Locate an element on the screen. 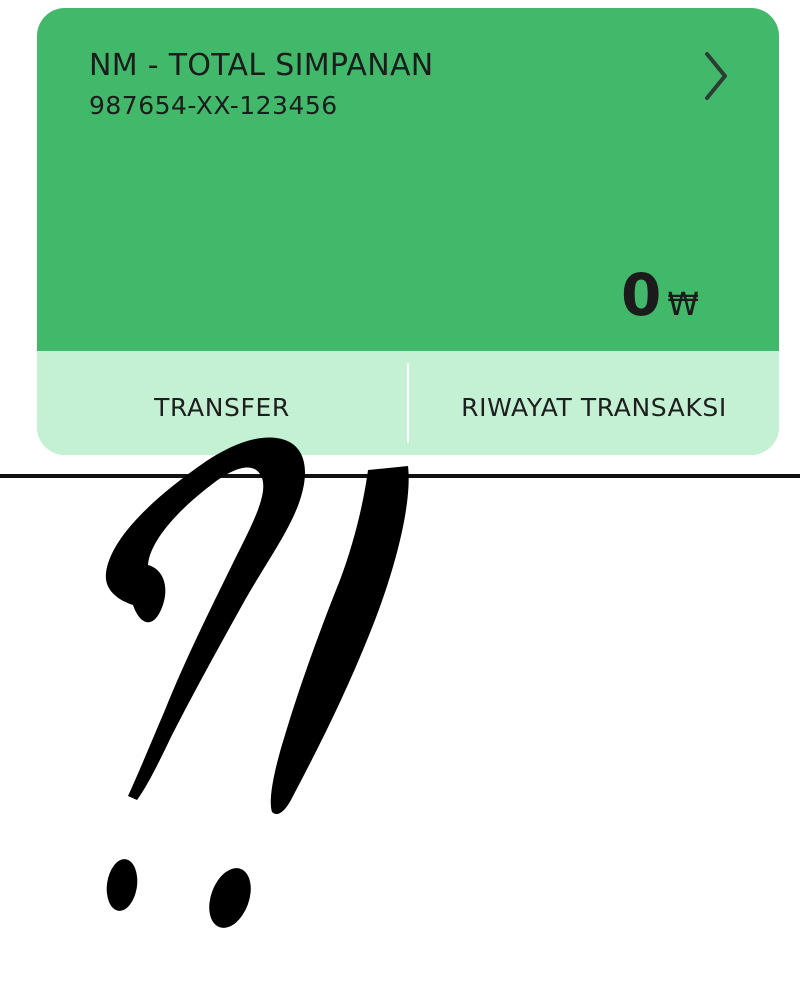 This screenshot has height=1000, width=800. card-actions: TRANSFER RIWAYAT TRANSAKSI is located at coordinates (408, 403).